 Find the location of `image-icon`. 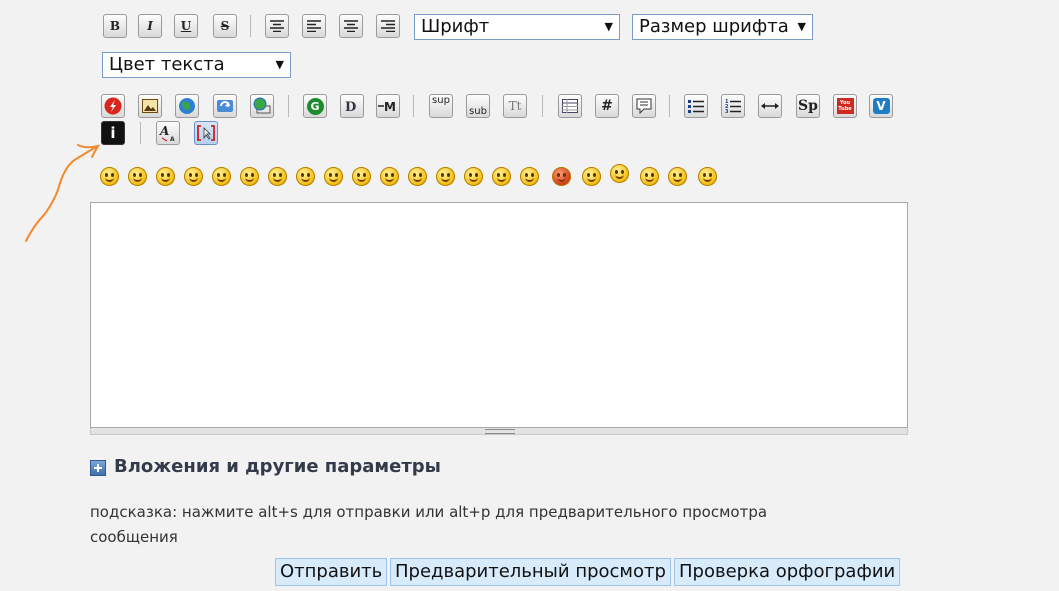

image-icon is located at coordinates (150, 106).